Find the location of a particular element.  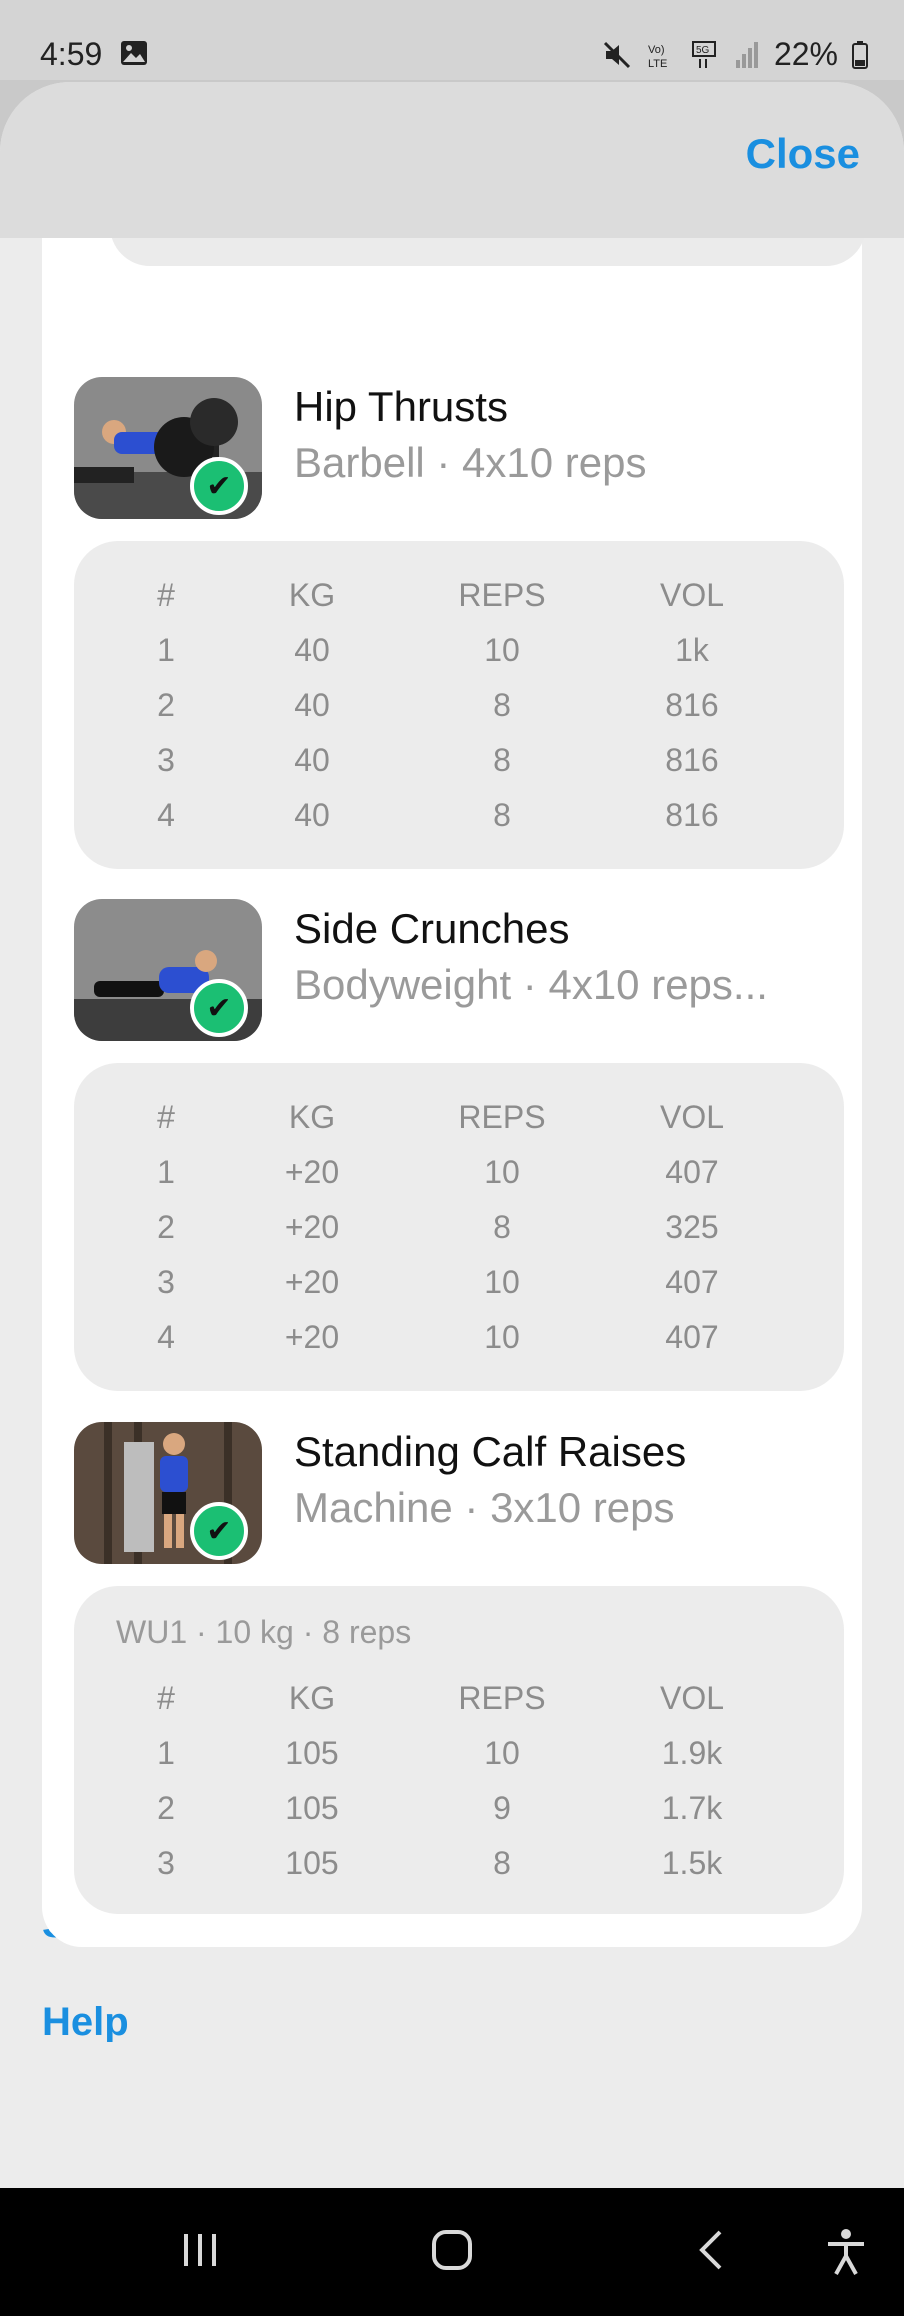

set-reps: 9 is located at coordinates (502, 1808).